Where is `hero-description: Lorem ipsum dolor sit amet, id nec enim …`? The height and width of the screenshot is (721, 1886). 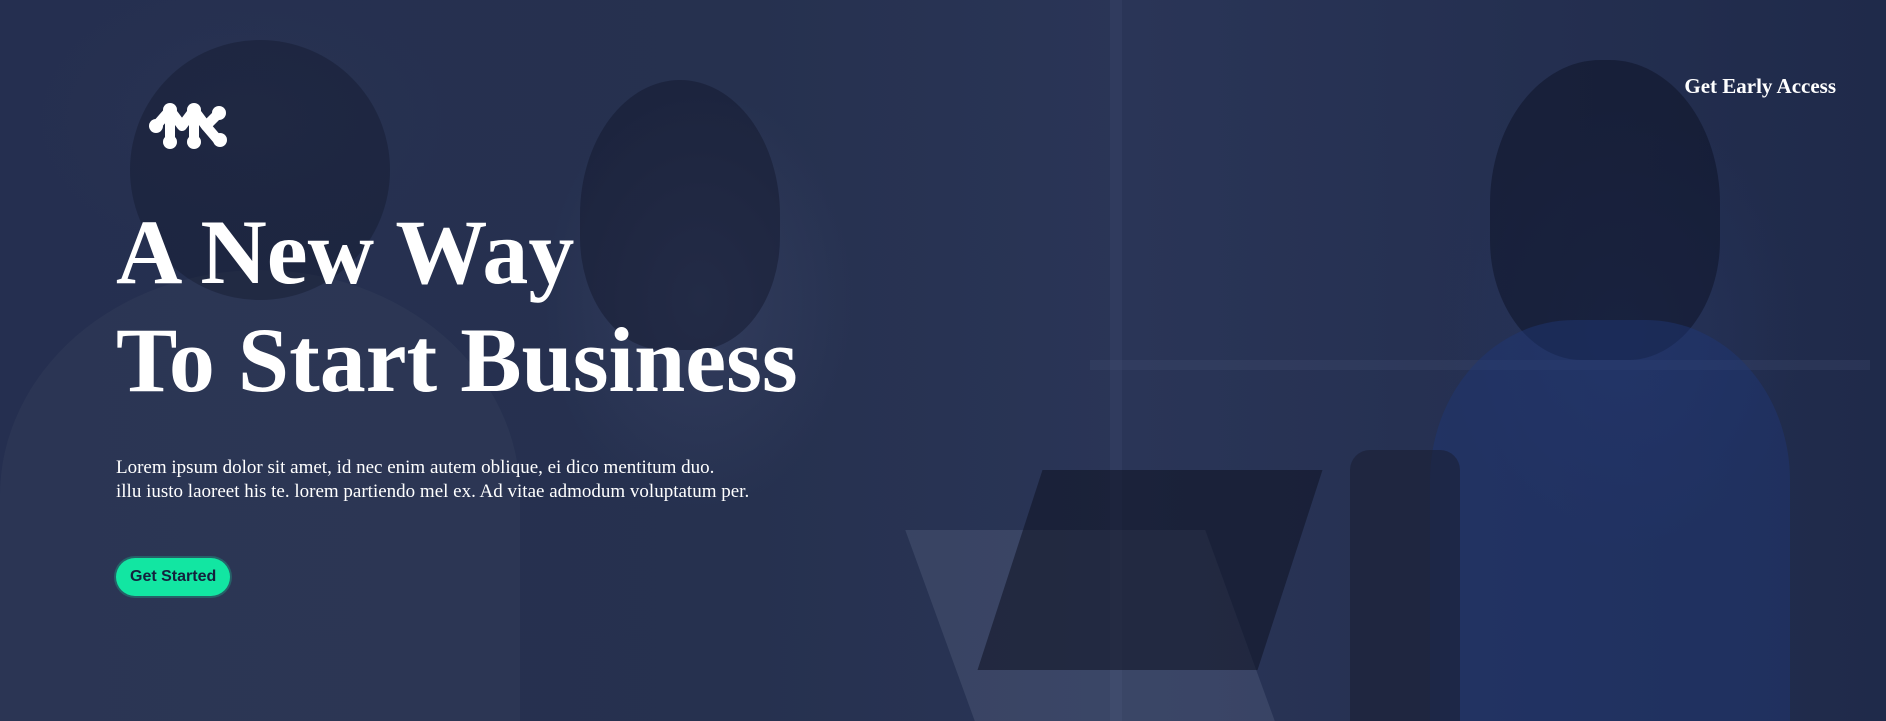 hero-description: Lorem ipsum dolor sit amet, id nec enim … is located at coordinates (432, 480).